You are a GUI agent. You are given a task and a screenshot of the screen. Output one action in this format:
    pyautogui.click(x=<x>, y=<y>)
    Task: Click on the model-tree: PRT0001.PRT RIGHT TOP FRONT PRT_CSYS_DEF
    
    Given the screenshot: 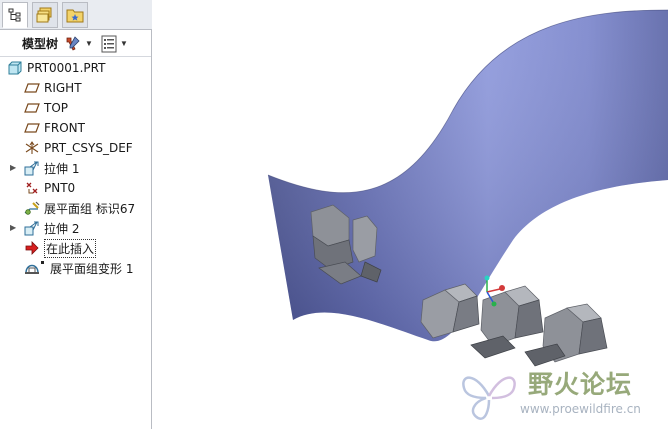 What is the action you would take?
    pyautogui.click(x=75, y=168)
    